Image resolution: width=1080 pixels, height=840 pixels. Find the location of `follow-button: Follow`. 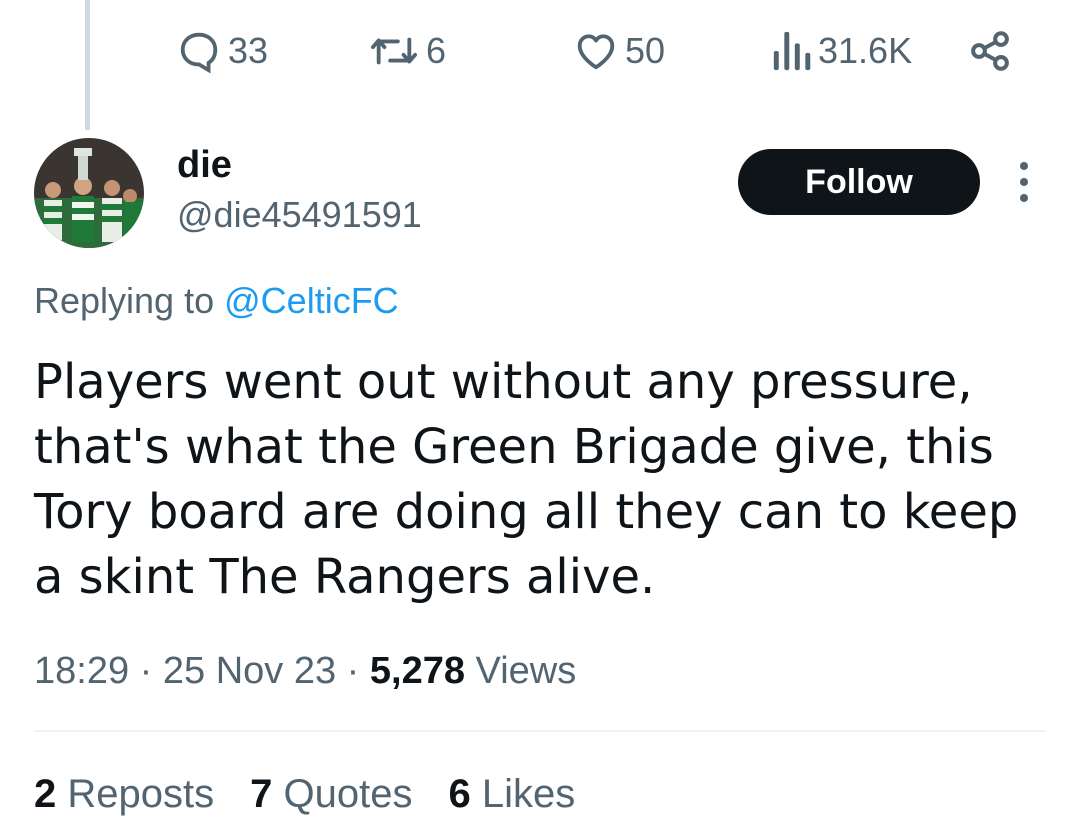

follow-button: Follow is located at coordinates (859, 182).